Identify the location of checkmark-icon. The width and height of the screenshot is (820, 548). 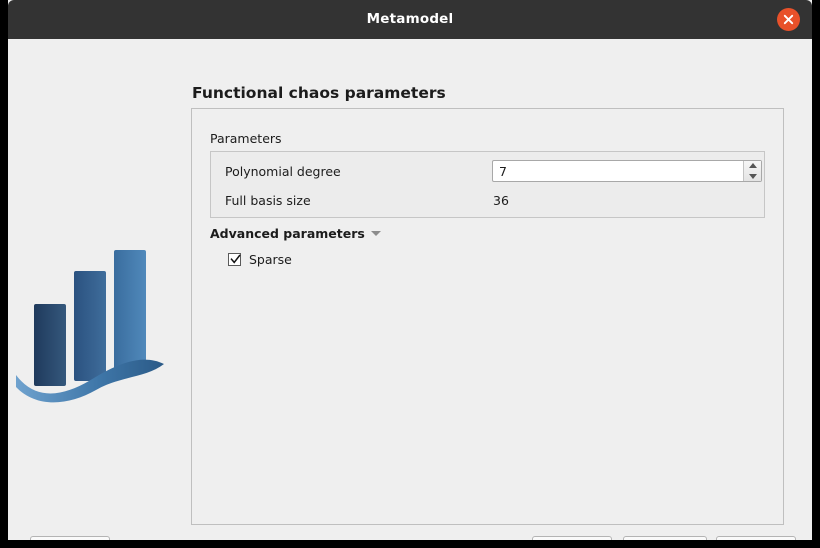
(235, 259).